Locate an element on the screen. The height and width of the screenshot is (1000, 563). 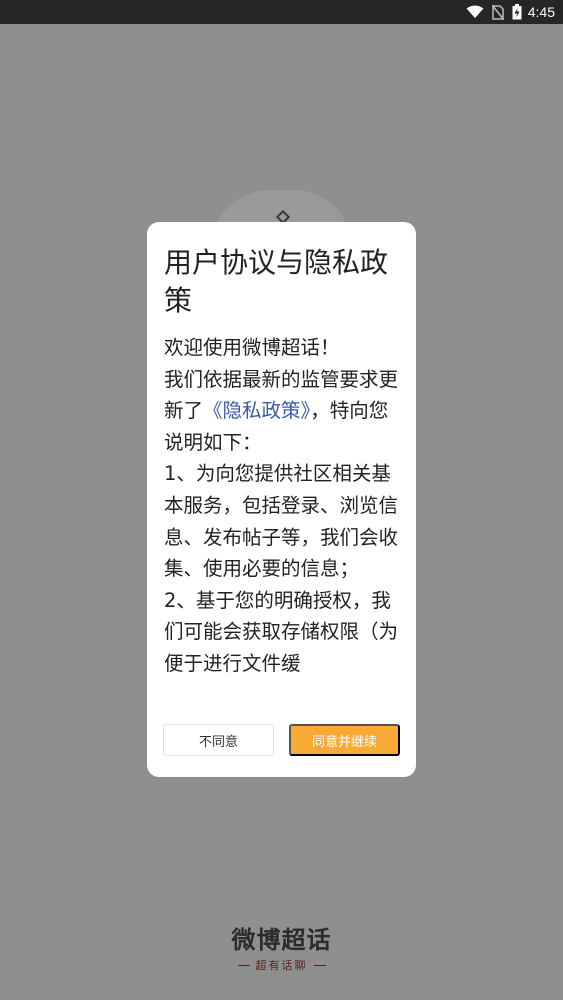
greeting-text: 欢迎使用微博超话！ is located at coordinates (252, 347).